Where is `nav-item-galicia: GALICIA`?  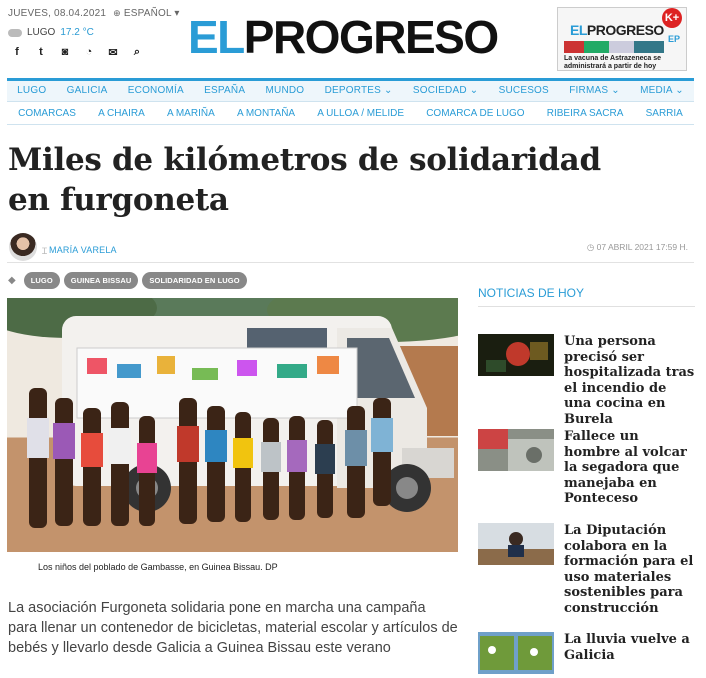
nav-item-galicia: GALICIA is located at coordinates (86, 91).